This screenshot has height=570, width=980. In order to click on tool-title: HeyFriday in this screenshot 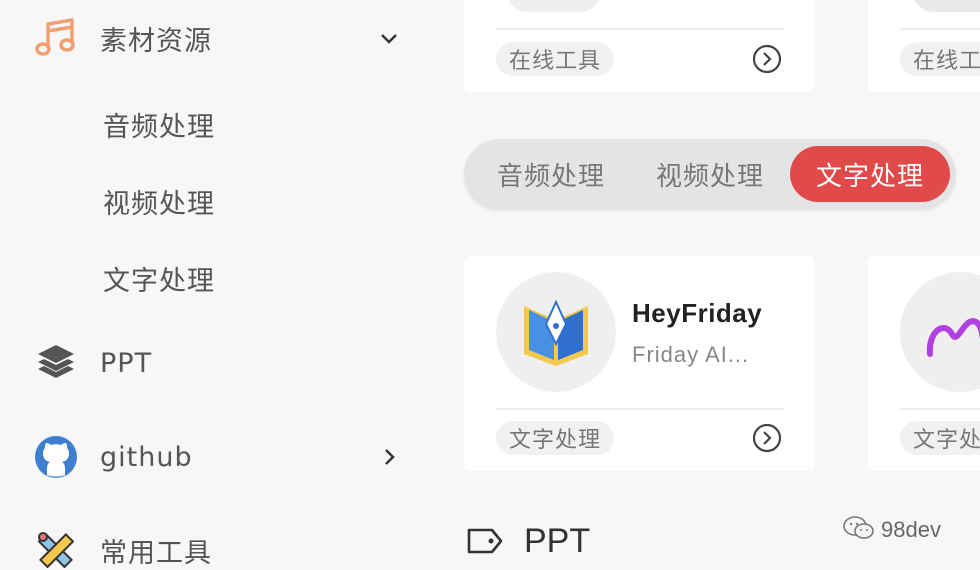, I will do `click(697, 313)`.